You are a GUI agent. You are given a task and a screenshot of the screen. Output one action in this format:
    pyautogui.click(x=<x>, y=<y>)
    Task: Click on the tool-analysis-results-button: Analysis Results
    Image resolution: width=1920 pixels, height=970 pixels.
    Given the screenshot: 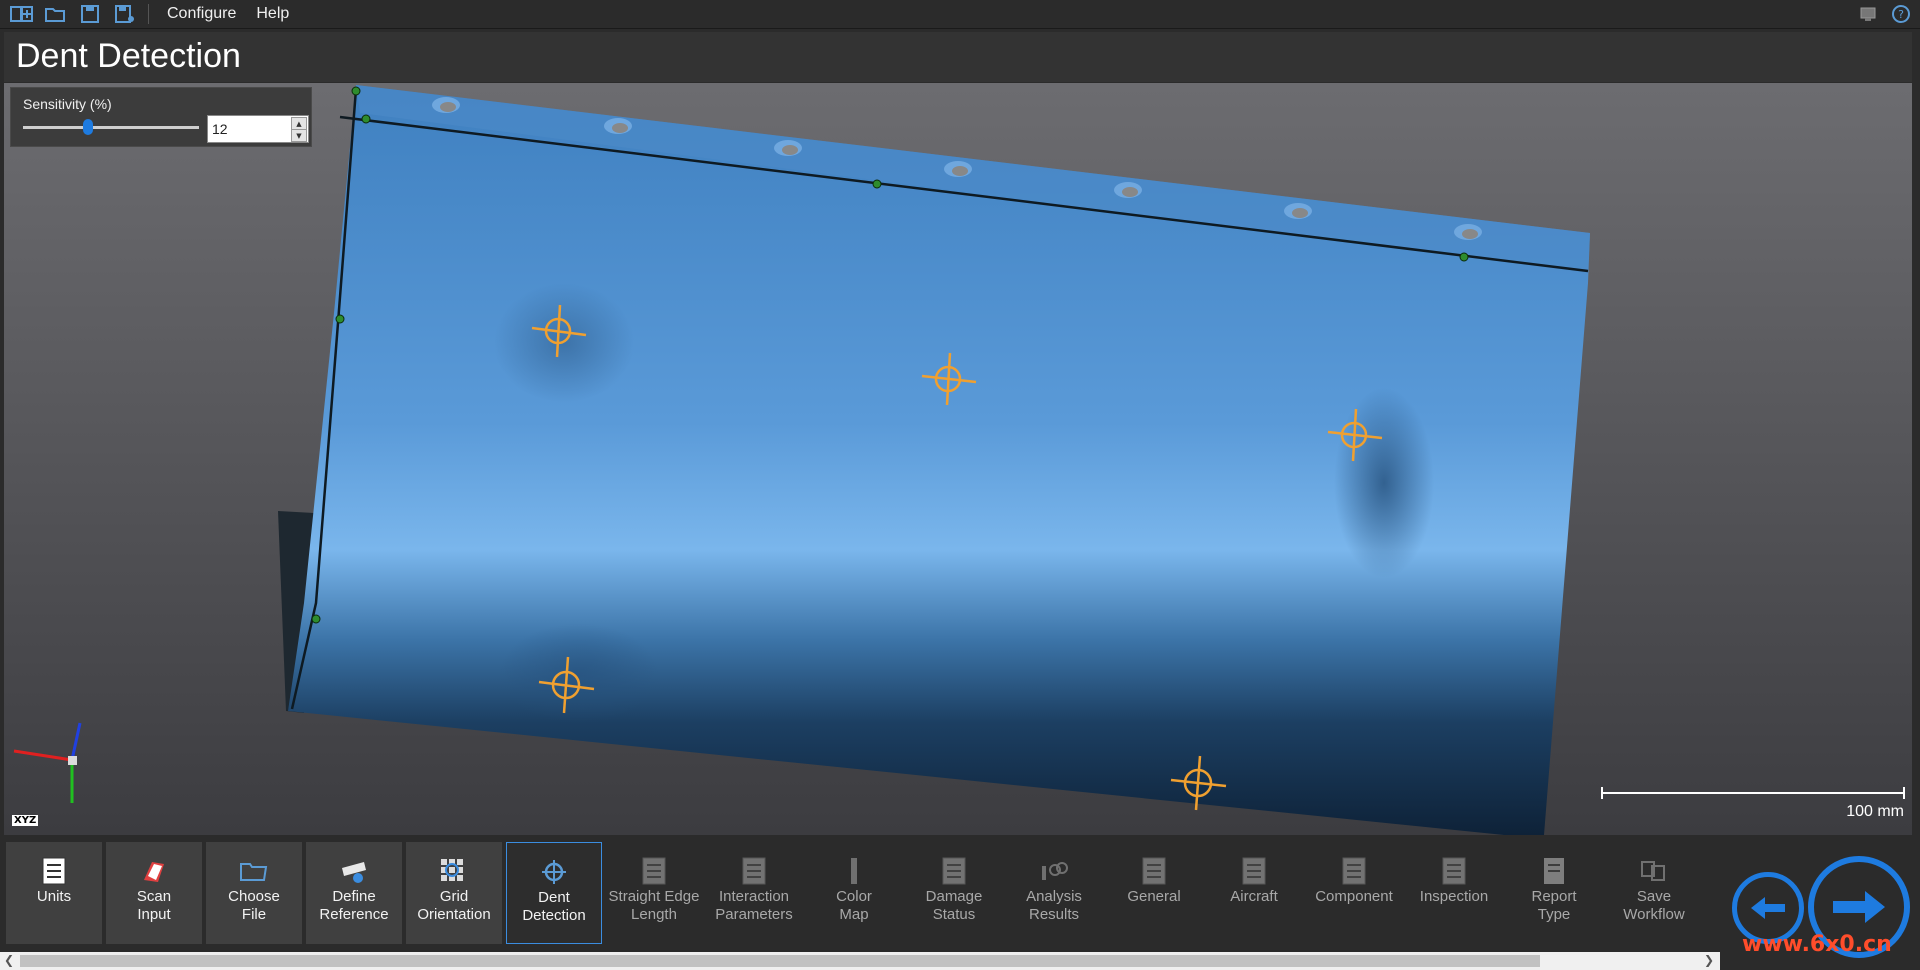 What is the action you would take?
    pyautogui.click(x=1054, y=893)
    